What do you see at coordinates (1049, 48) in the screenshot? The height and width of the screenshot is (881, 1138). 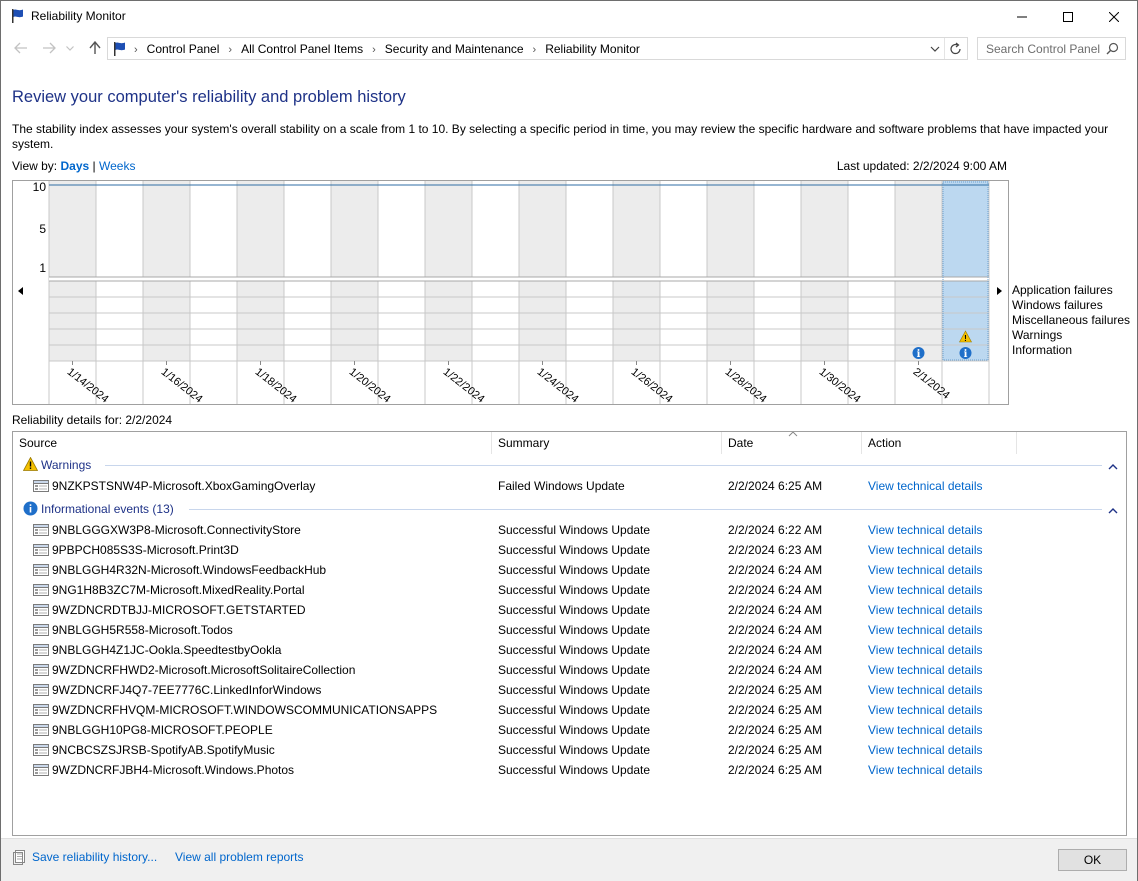 I see `search-input` at bounding box center [1049, 48].